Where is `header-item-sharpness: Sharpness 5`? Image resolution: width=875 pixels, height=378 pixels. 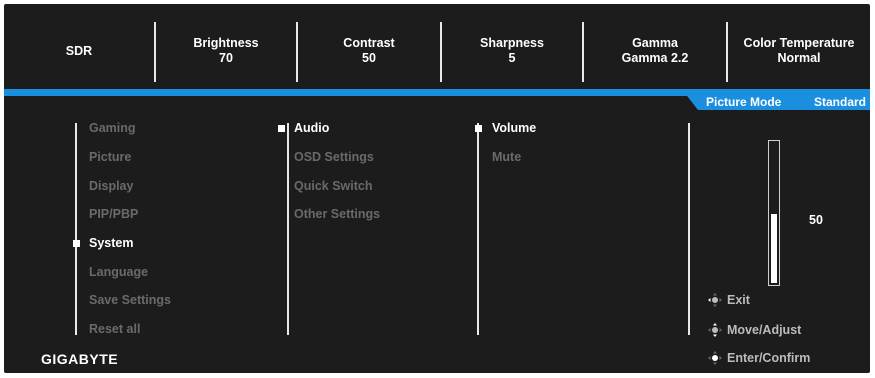
header-item-sharpness: Sharpness 5 is located at coordinates (512, 51).